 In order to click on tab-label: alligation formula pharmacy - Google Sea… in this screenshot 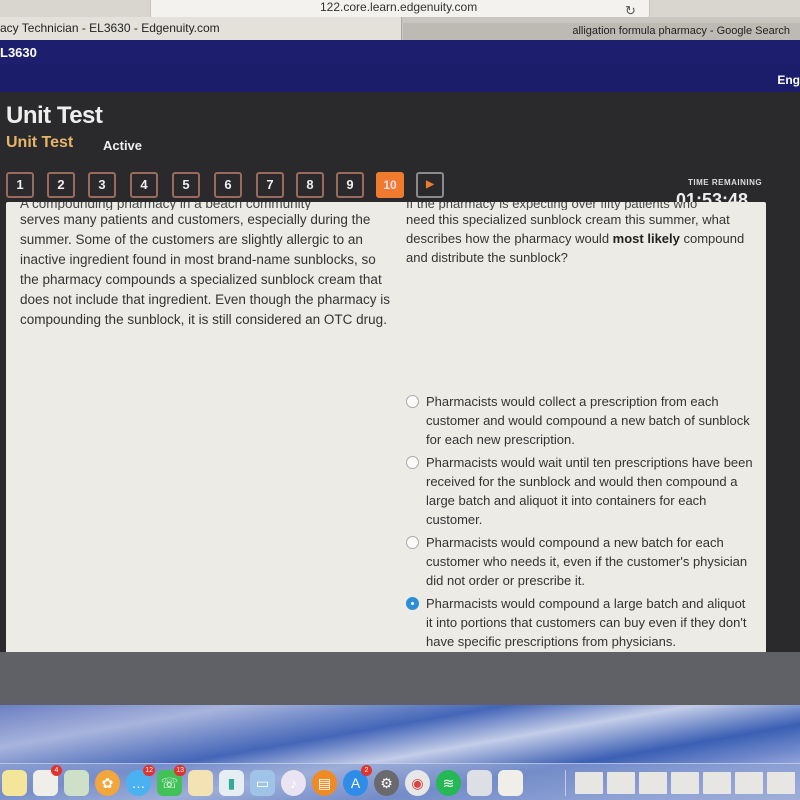, I will do `click(681, 31)`.